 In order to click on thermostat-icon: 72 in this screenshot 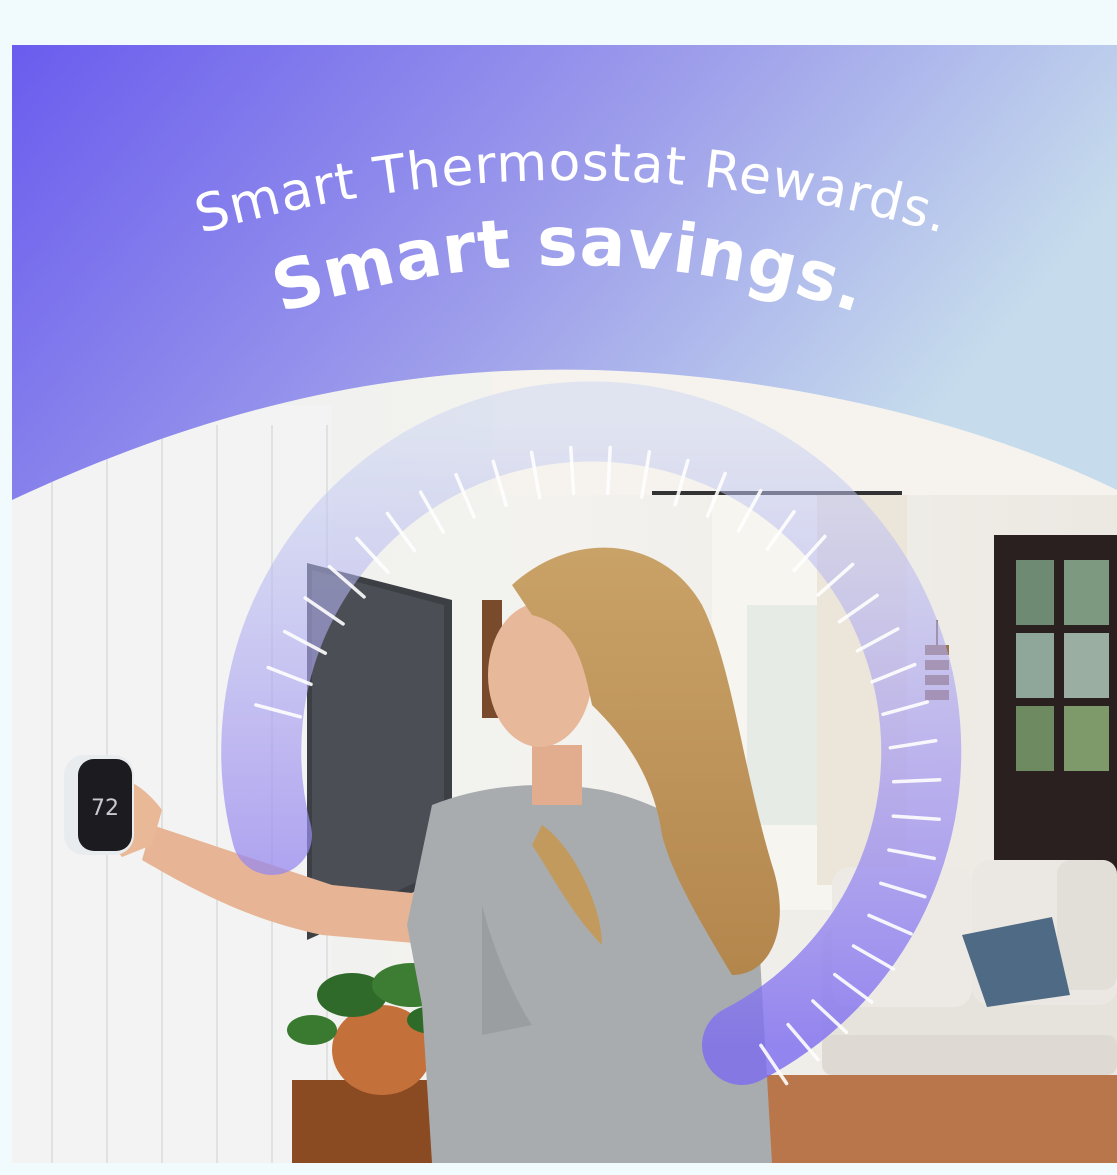, I will do `click(99, 805)`.